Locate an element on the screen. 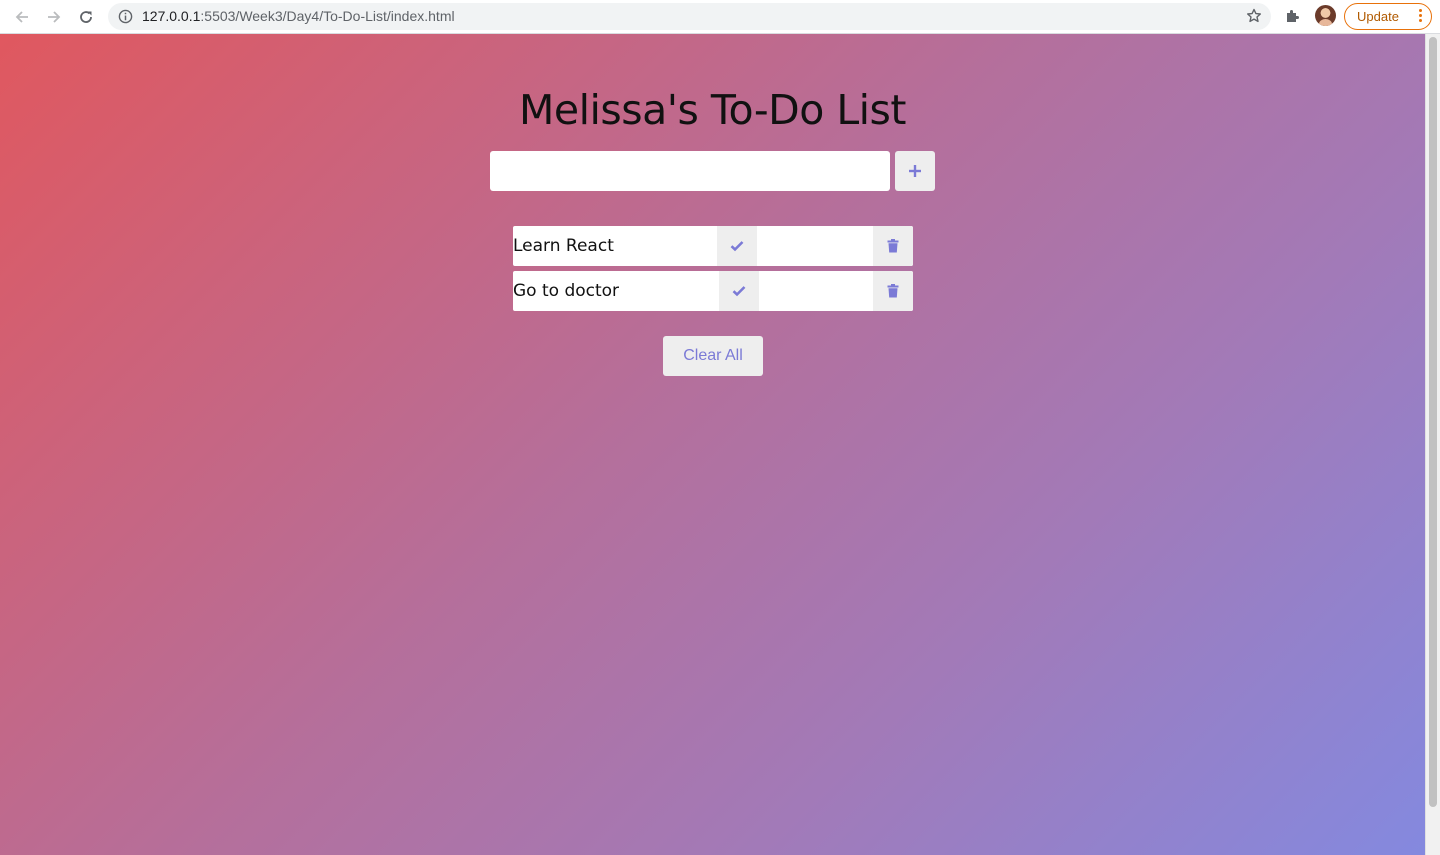 This screenshot has height=855, width=1440. puzzle-icon is located at coordinates (1293, 18).